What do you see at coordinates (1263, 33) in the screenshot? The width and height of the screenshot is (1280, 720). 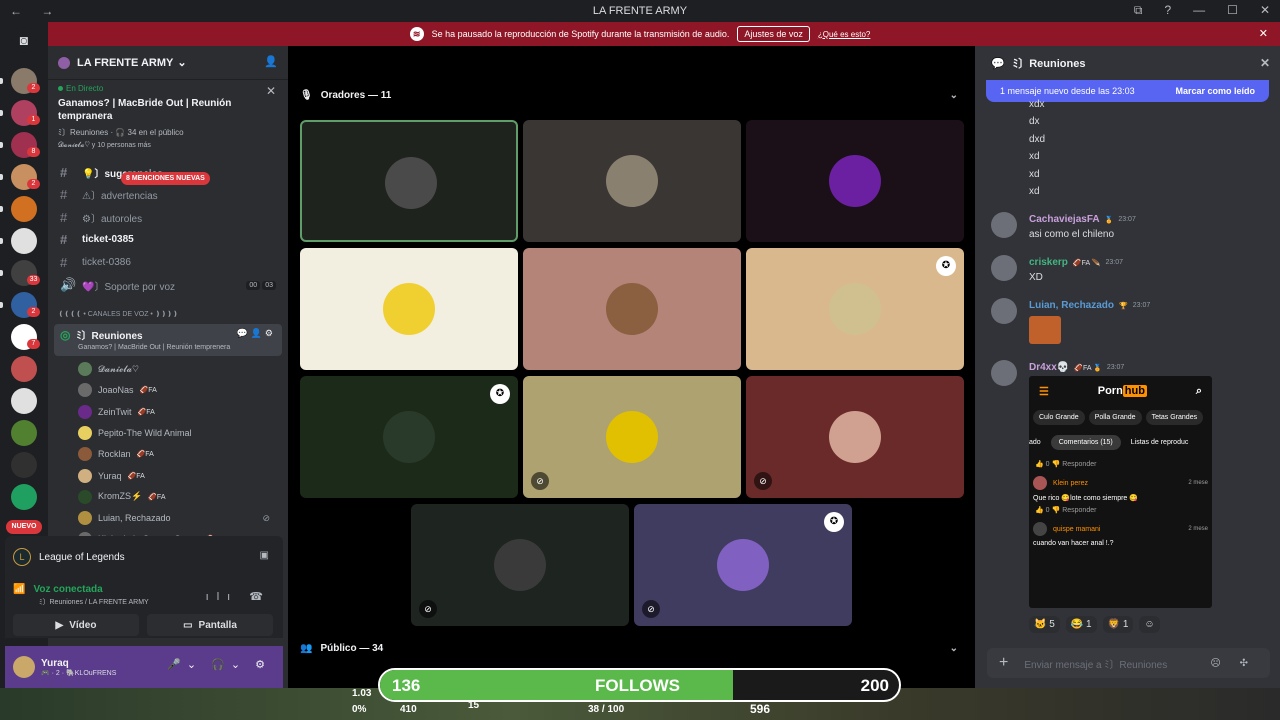 I see `close-banner-icon: ✕` at bounding box center [1263, 33].